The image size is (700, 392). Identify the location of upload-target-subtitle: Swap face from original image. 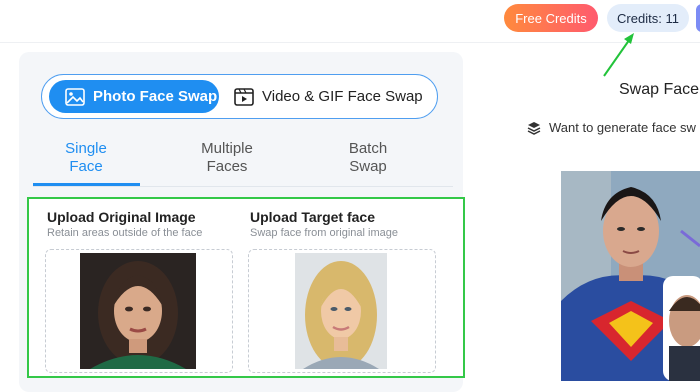
(324, 233).